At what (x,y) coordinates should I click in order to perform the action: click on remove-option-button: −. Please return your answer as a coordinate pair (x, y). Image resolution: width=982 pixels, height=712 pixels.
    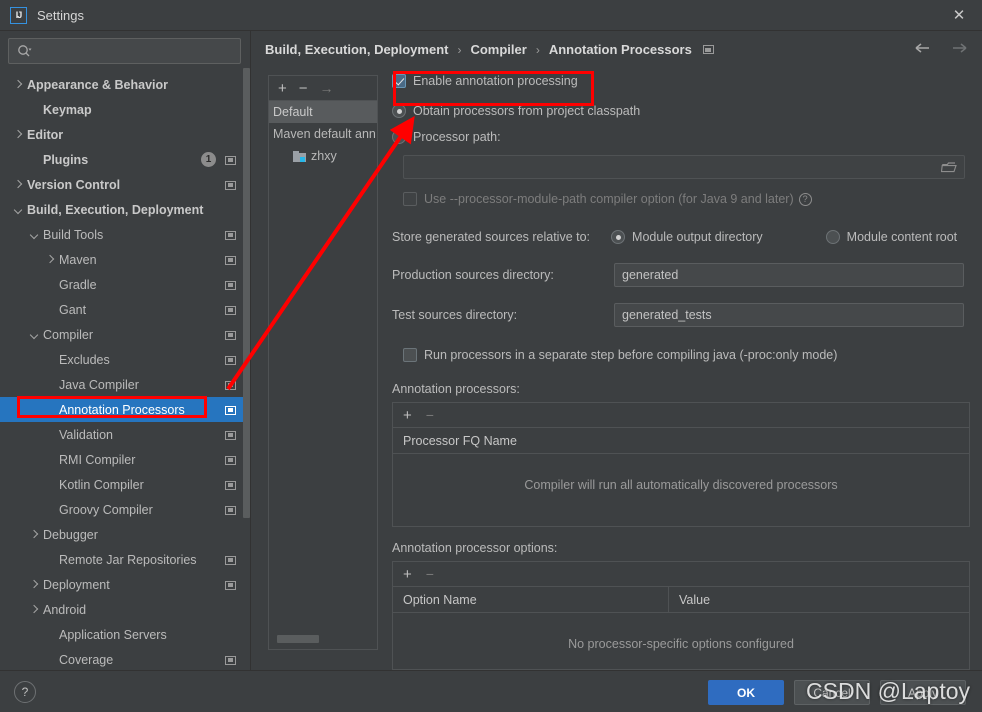
    Looking at the image, I should click on (430, 574).